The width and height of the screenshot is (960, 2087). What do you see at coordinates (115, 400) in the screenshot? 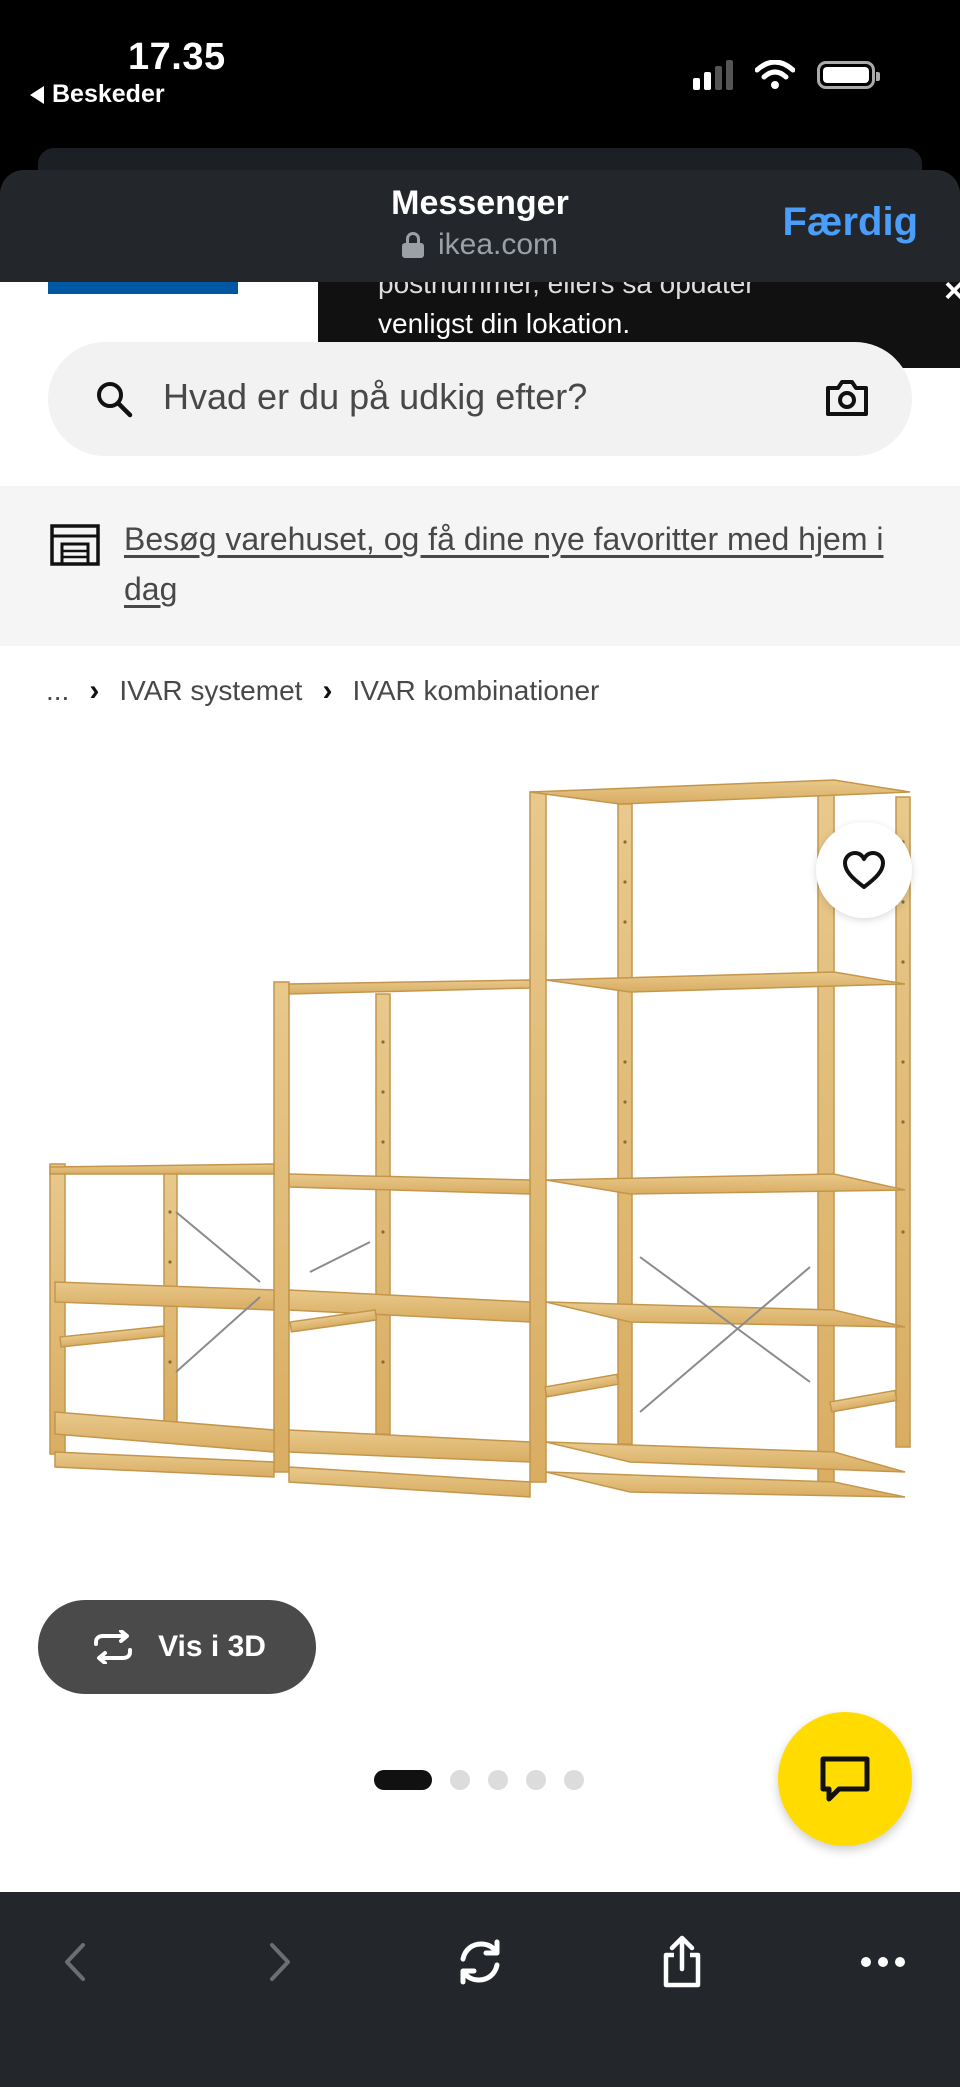
I see `search-icon` at bounding box center [115, 400].